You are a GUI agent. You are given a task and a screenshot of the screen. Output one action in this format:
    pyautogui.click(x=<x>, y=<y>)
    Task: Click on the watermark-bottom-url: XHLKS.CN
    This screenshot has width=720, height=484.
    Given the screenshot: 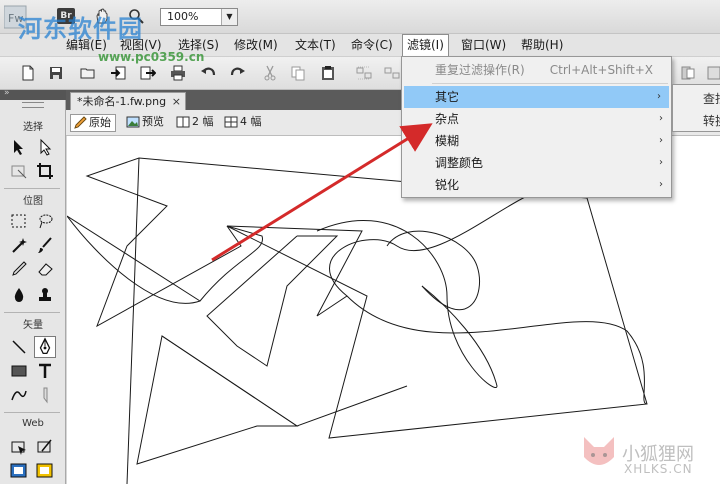 What is the action you would take?
    pyautogui.click(x=658, y=469)
    